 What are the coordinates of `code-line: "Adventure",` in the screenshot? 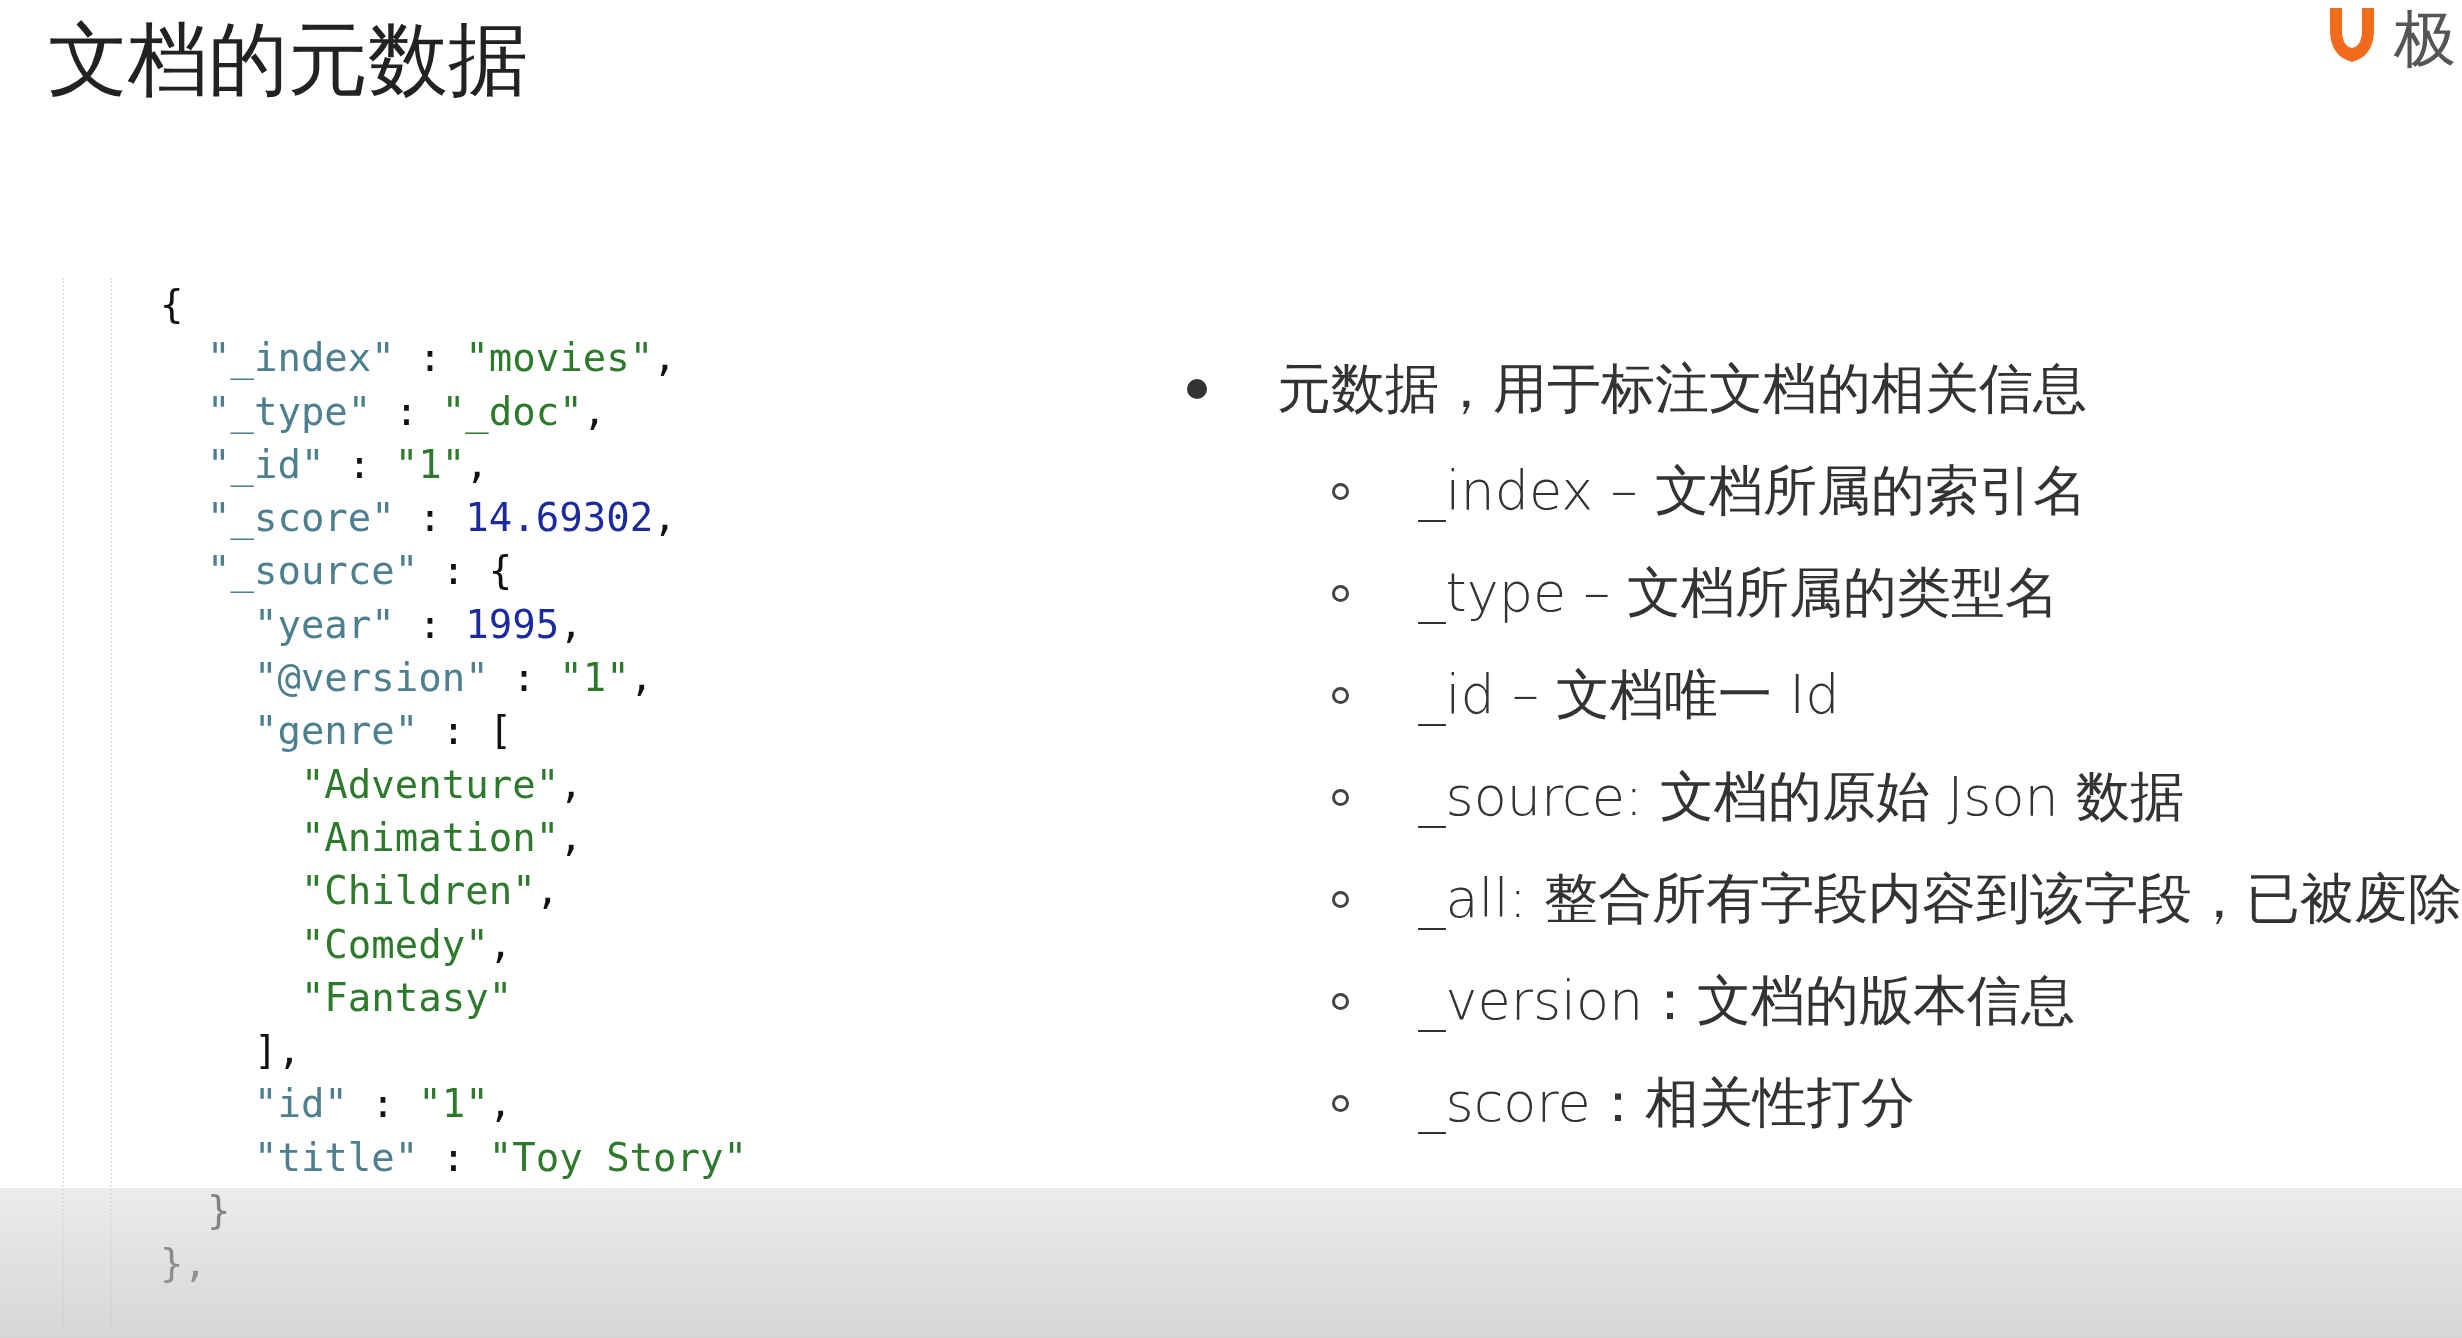 It's located at (441, 784).